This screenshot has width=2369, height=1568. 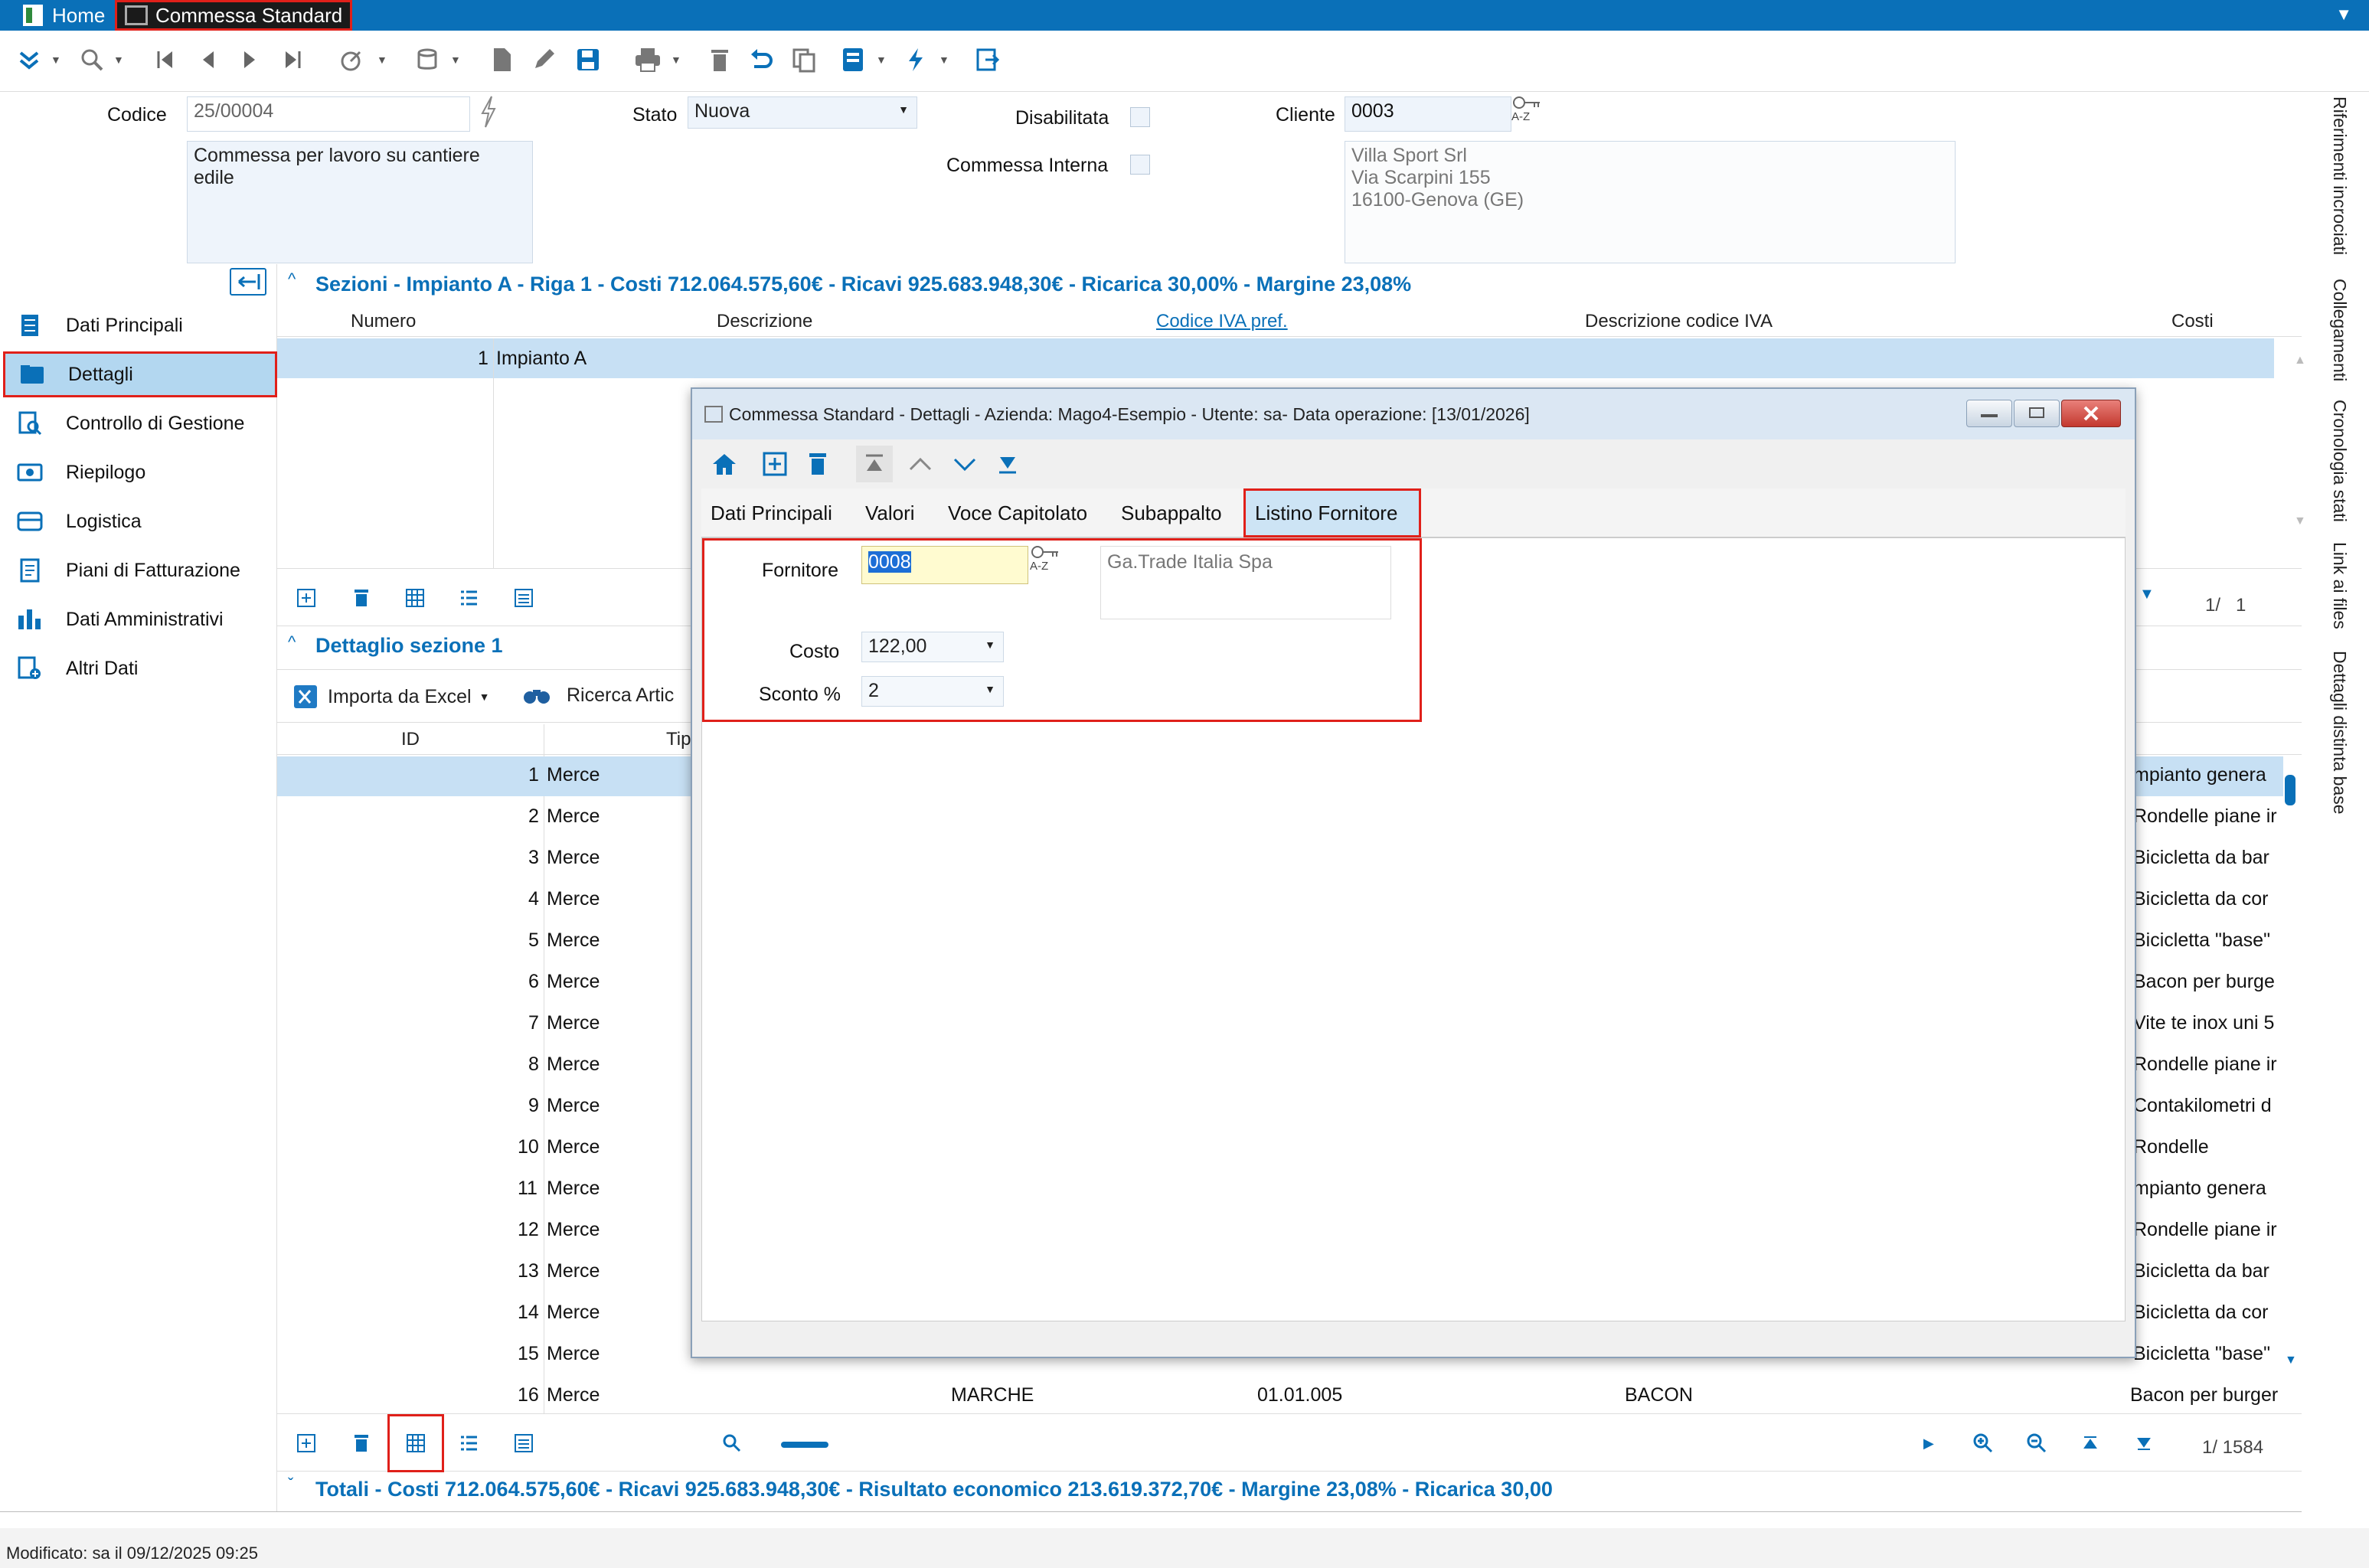 I want to click on nav-riepilogo: Riepilogo, so click(x=140, y=472).